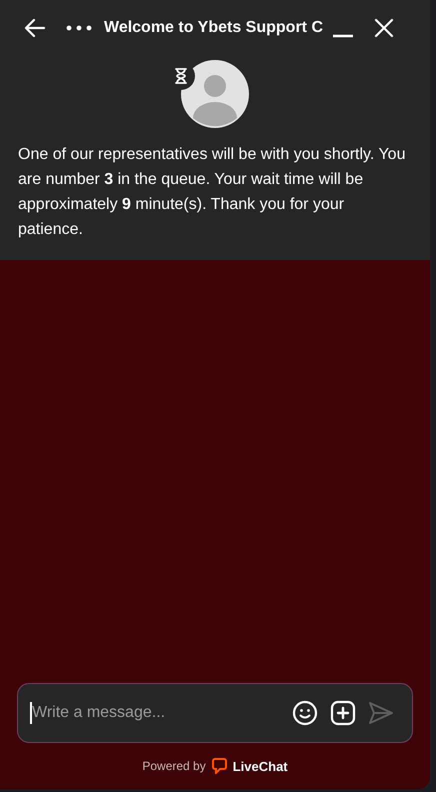 The image size is (436, 792). What do you see at coordinates (384, 28) in the screenshot?
I see `close-icon` at bounding box center [384, 28].